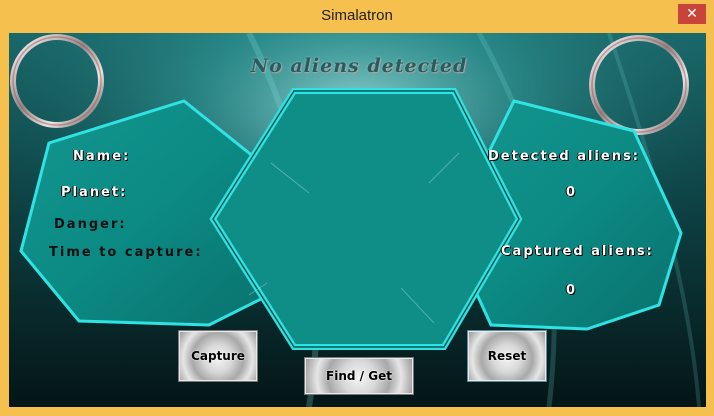 The width and height of the screenshot is (714, 416). Describe the element at coordinates (572, 192) in the screenshot. I see `detected-aliens-value: 0` at that location.